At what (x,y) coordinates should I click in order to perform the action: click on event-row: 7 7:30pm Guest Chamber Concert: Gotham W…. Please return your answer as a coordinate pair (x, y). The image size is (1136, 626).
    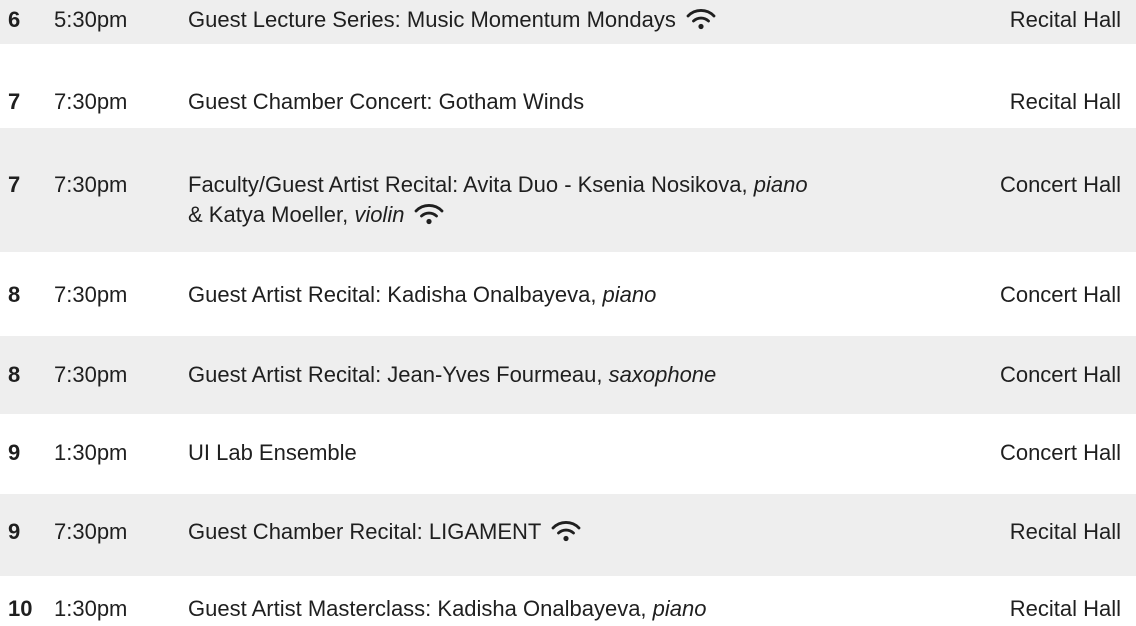
    Looking at the image, I should click on (568, 86).